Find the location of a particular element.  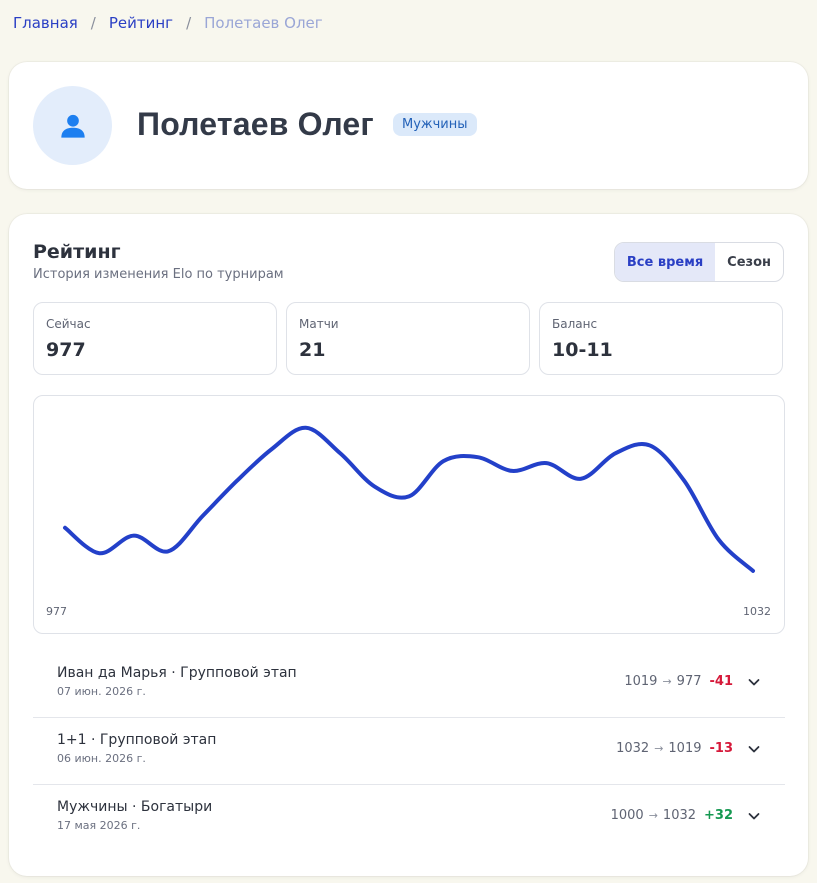

rating-chart-svg is located at coordinates (409, 499).